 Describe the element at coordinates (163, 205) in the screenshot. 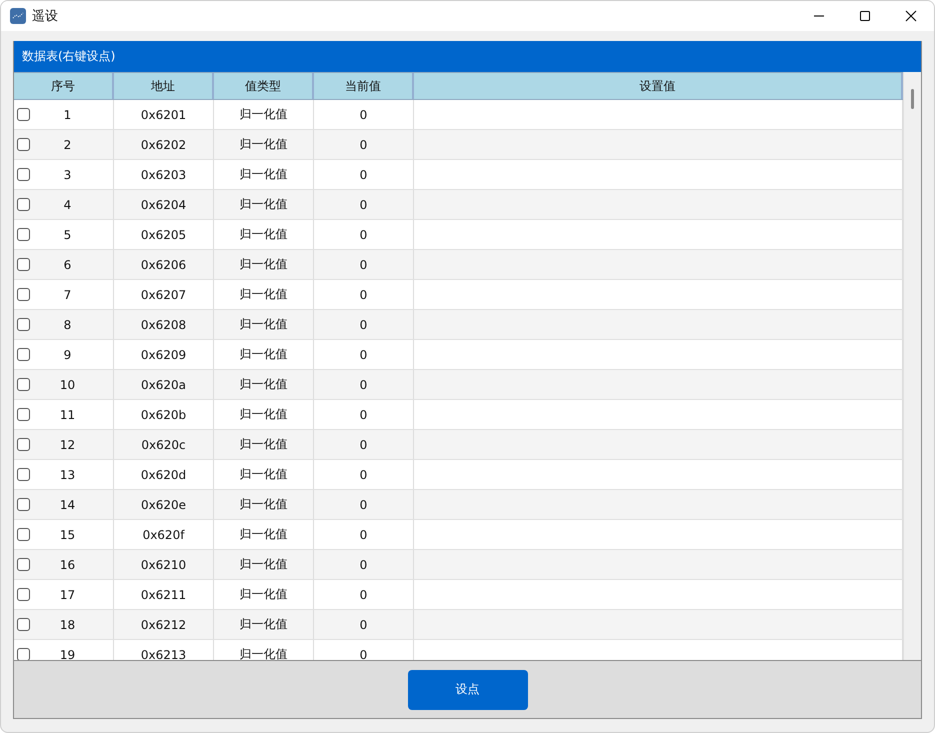

I see `table-cell: 0x6204` at that location.